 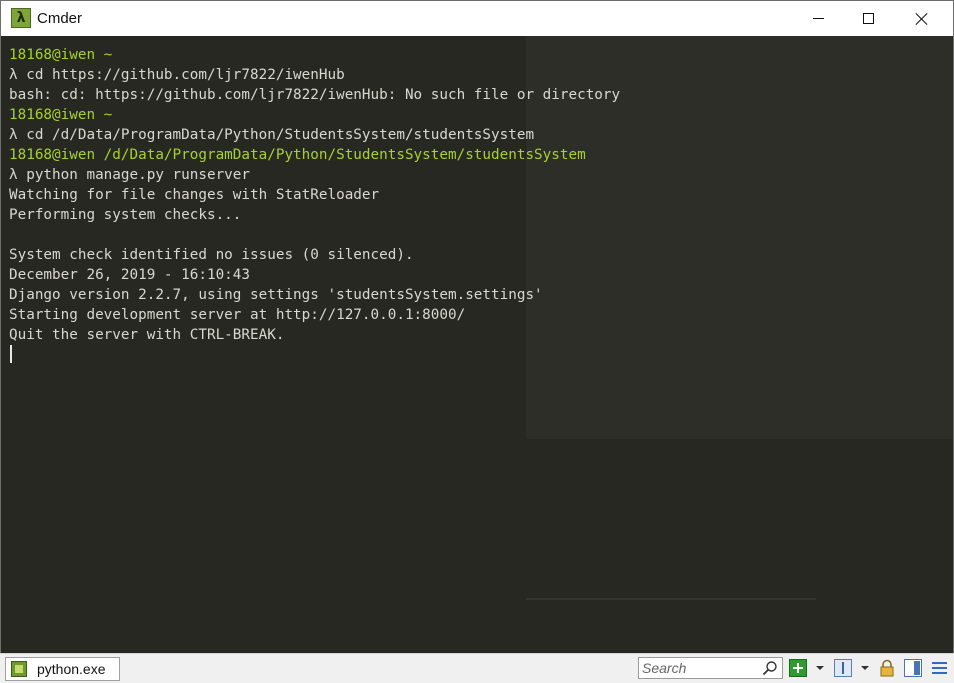 I want to click on terminal-line: Quit the server with CTRL-BREAK., so click(x=147, y=335).